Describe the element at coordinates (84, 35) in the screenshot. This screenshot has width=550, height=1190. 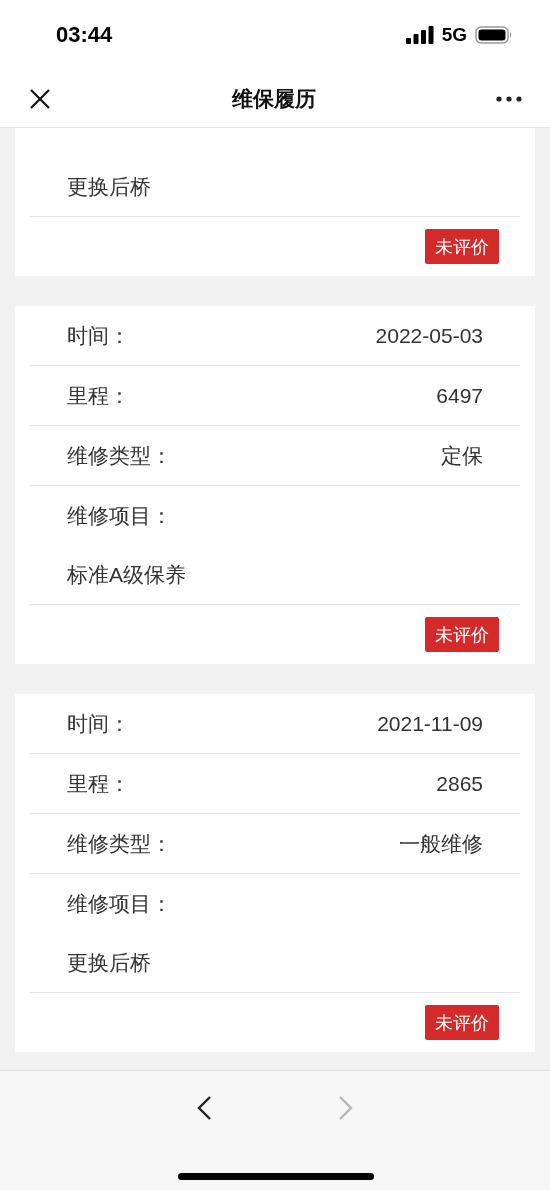
I see `status-time: 03:44` at that location.